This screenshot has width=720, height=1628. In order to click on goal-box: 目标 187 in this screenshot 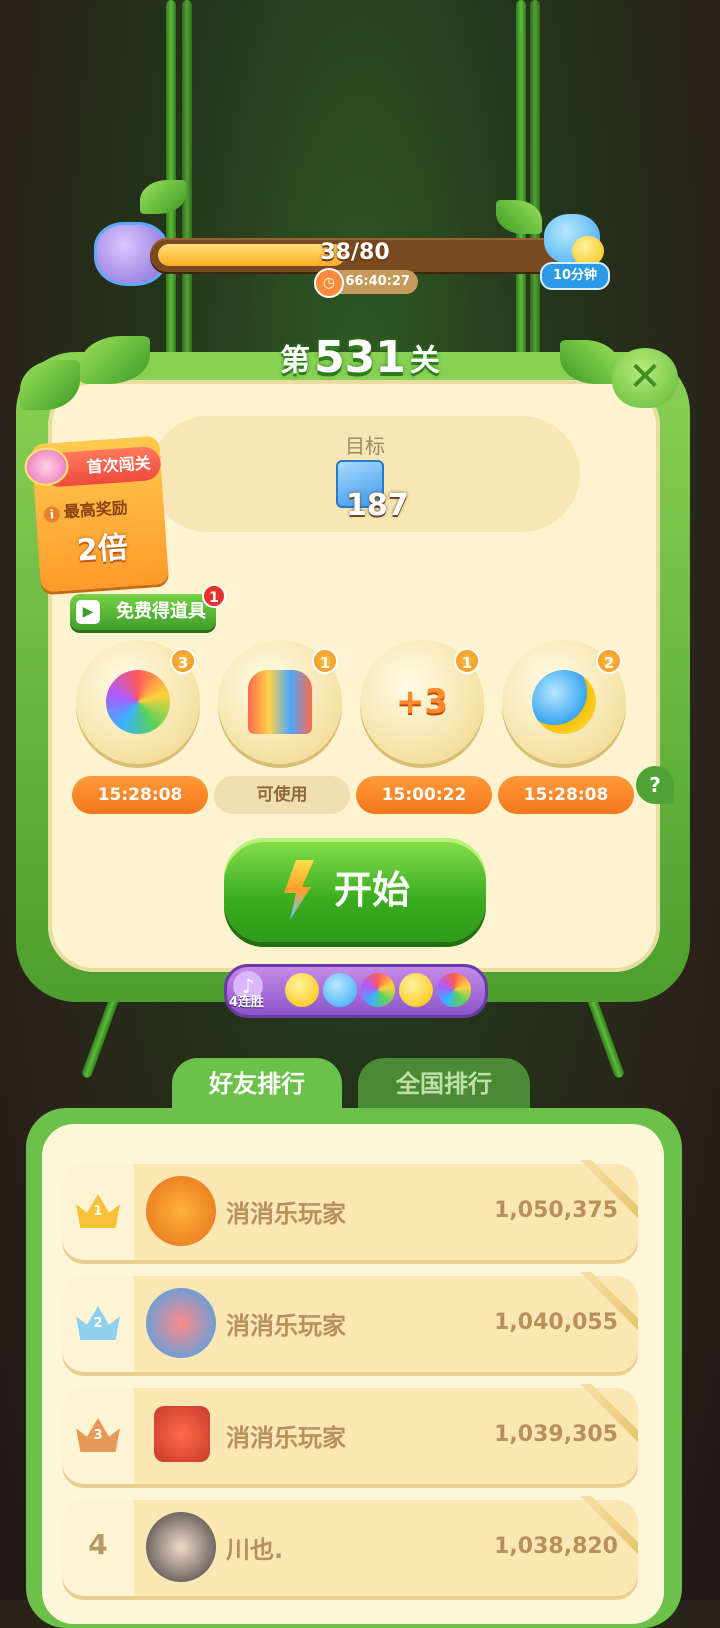, I will do `click(365, 474)`.